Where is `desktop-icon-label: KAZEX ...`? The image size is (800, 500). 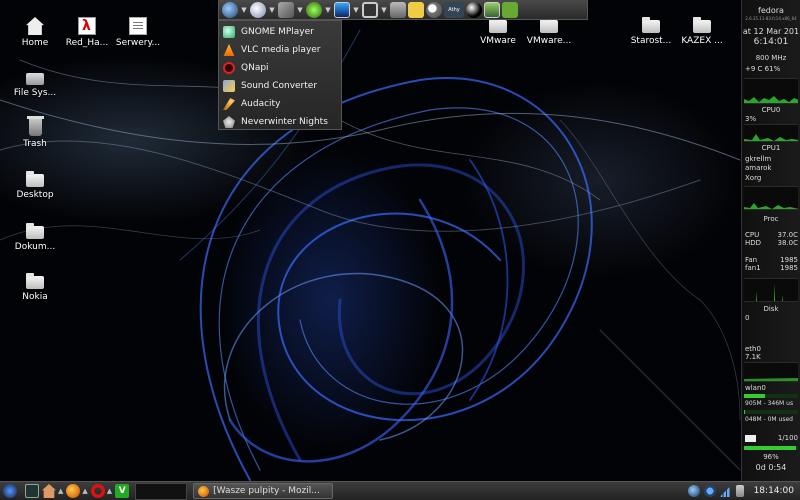
desktop-icon-label: KAZEX ... is located at coordinates (702, 41).